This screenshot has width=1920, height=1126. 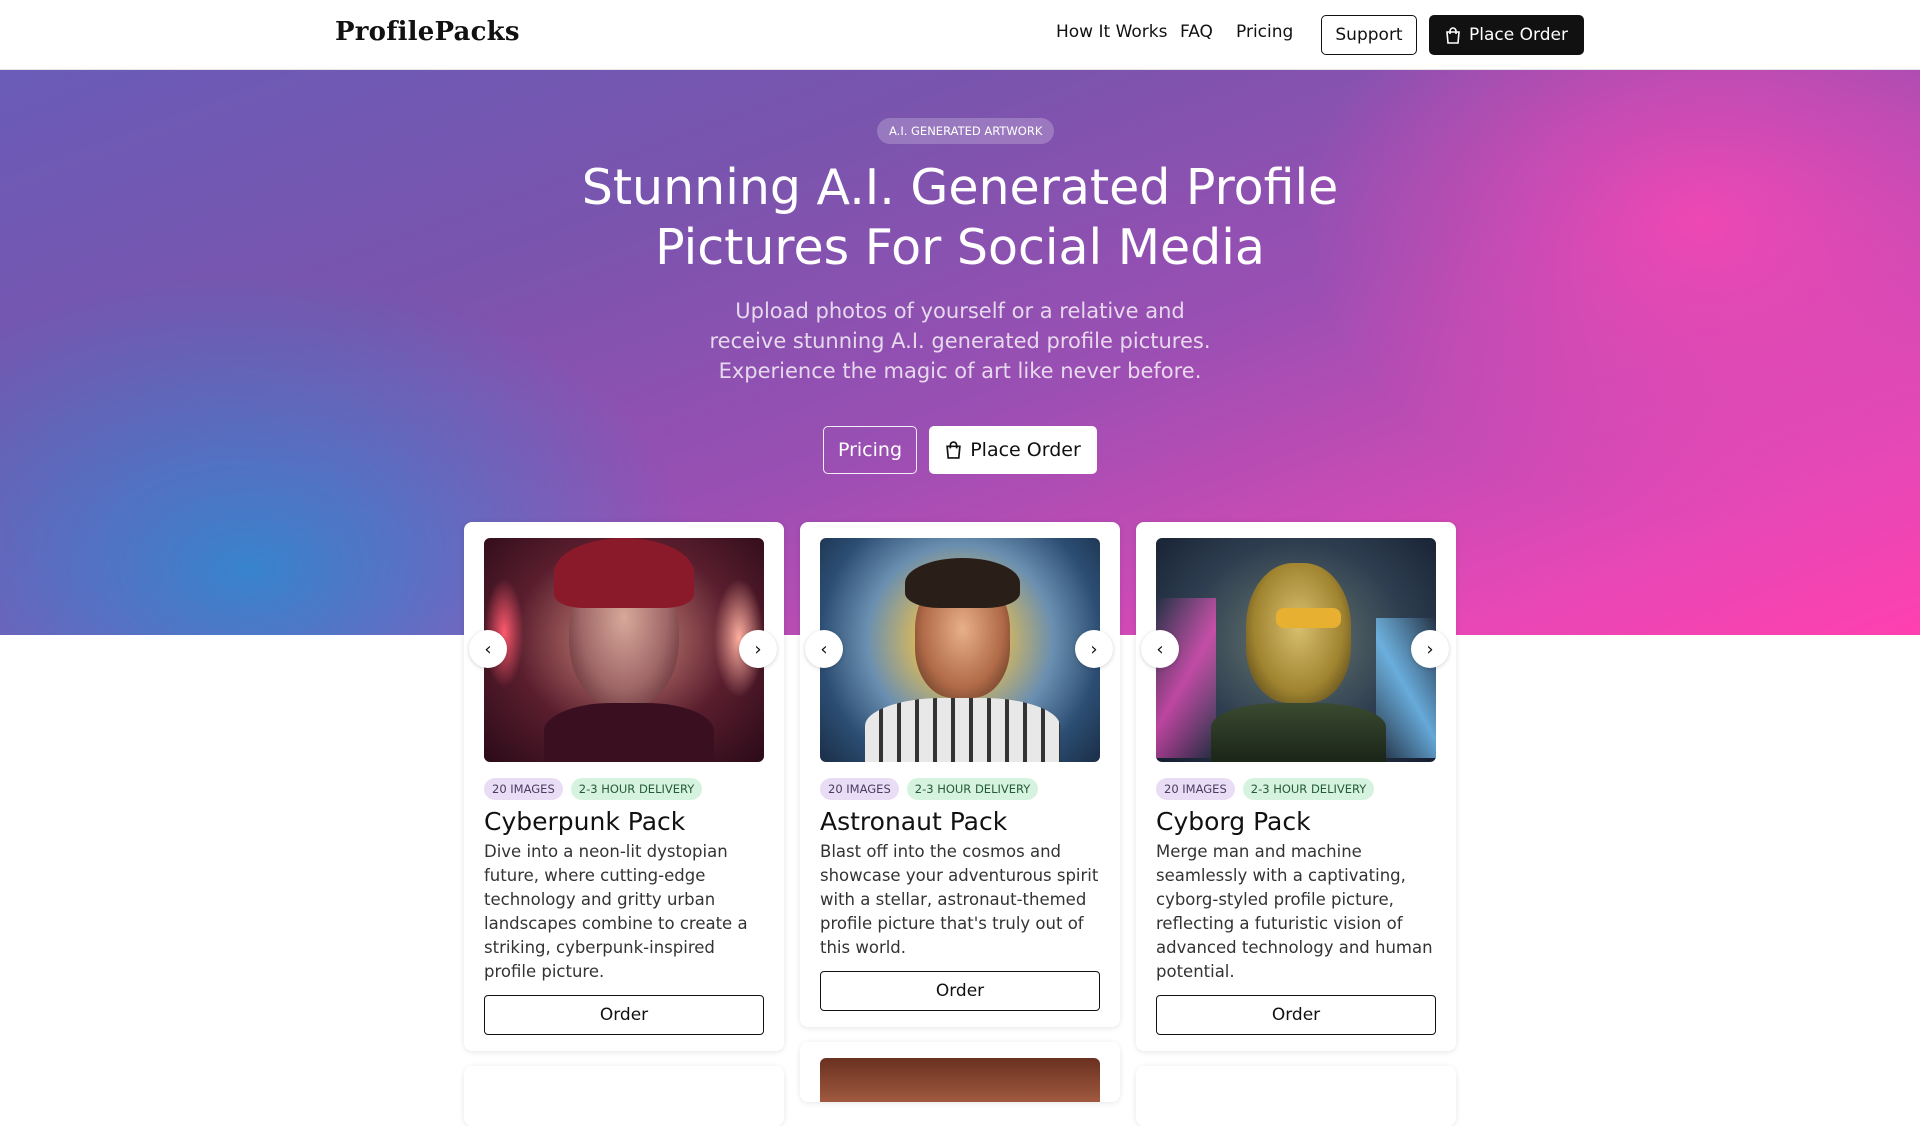 I want to click on ai-artwork-badge: A.I. GENERATED ARTWORK, so click(x=966, y=131).